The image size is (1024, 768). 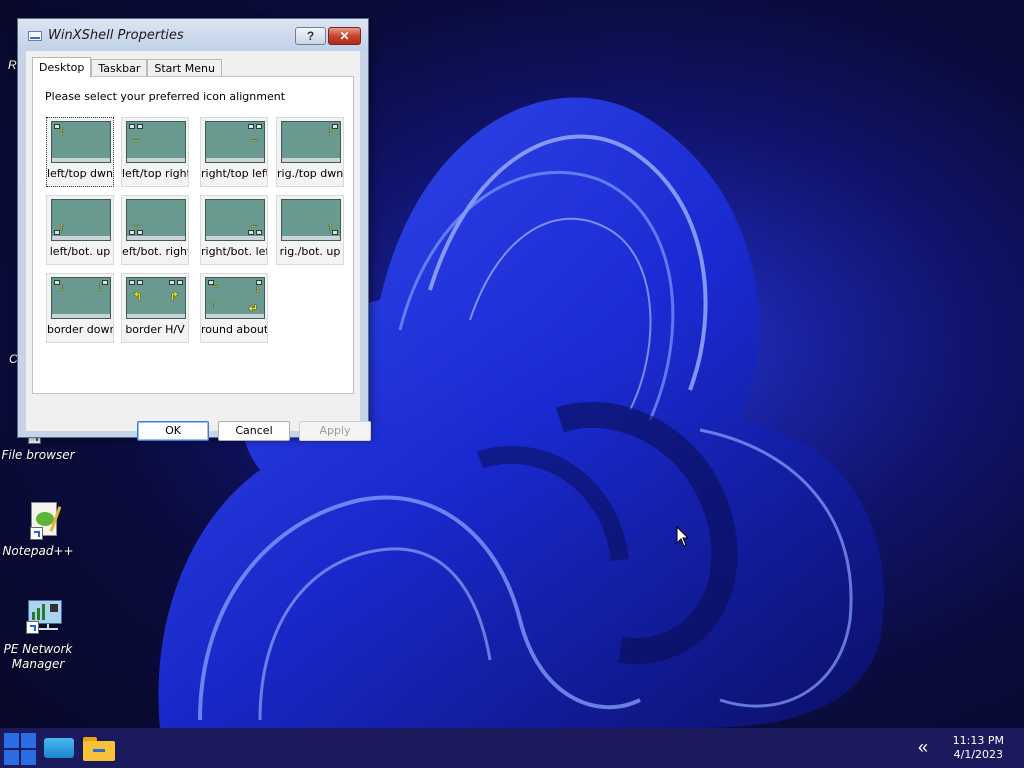 I want to click on alignment-option-left-bottom-up: ↑ left/bot. up, so click(x=80, y=230).